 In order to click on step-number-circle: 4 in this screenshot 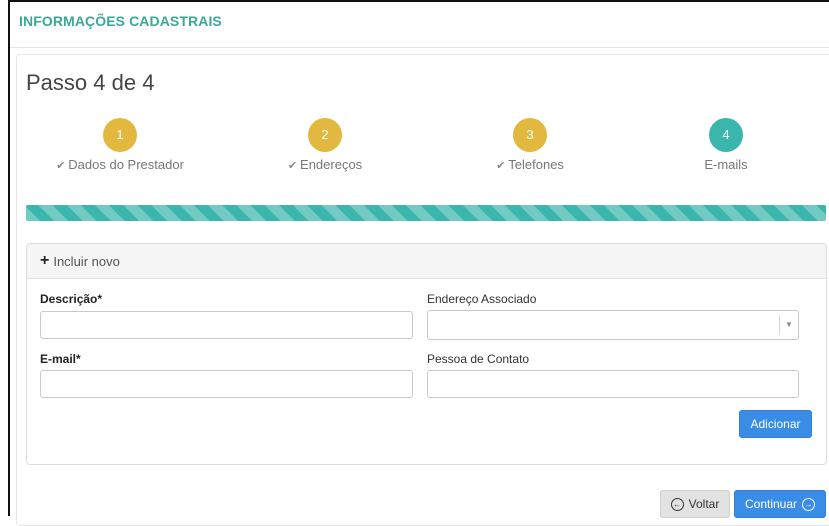, I will do `click(726, 135)`.